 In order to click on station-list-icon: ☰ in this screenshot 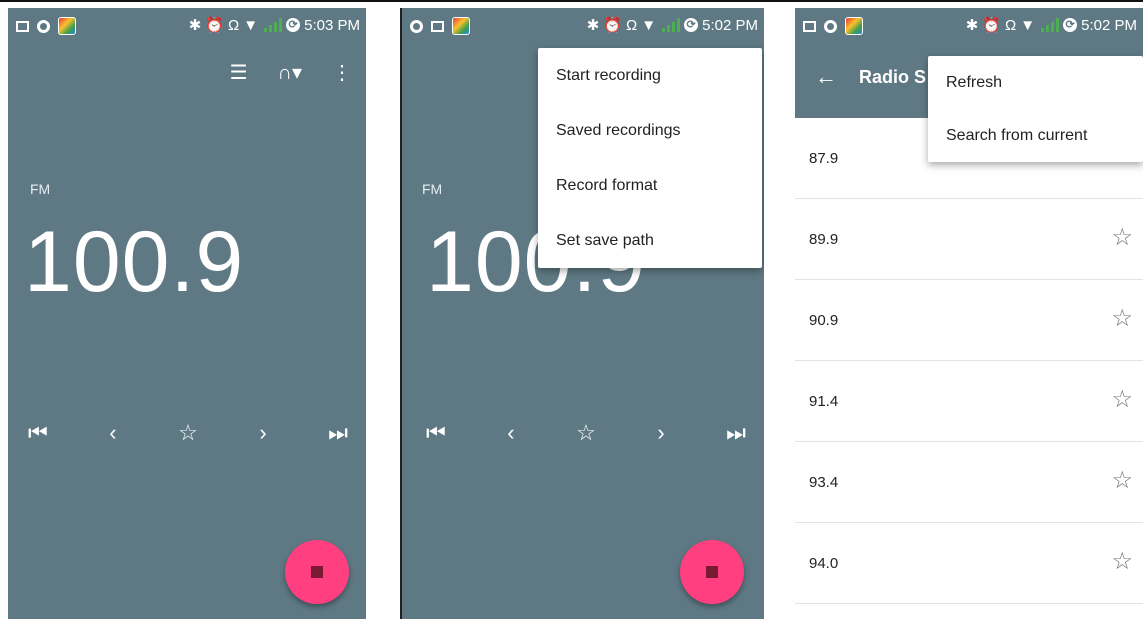, I will do `click(239, 72)`.